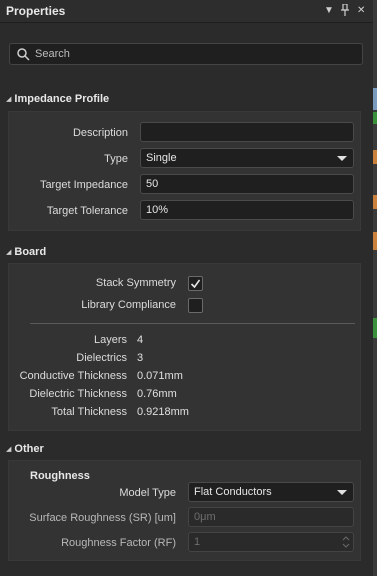 This screenshot has width=377, height=576. What do you see at coordinates (135, 283) in the screenshot?
I see `stack-symmetry-label: Stack Symmetry` at bounding box center [135, 283].